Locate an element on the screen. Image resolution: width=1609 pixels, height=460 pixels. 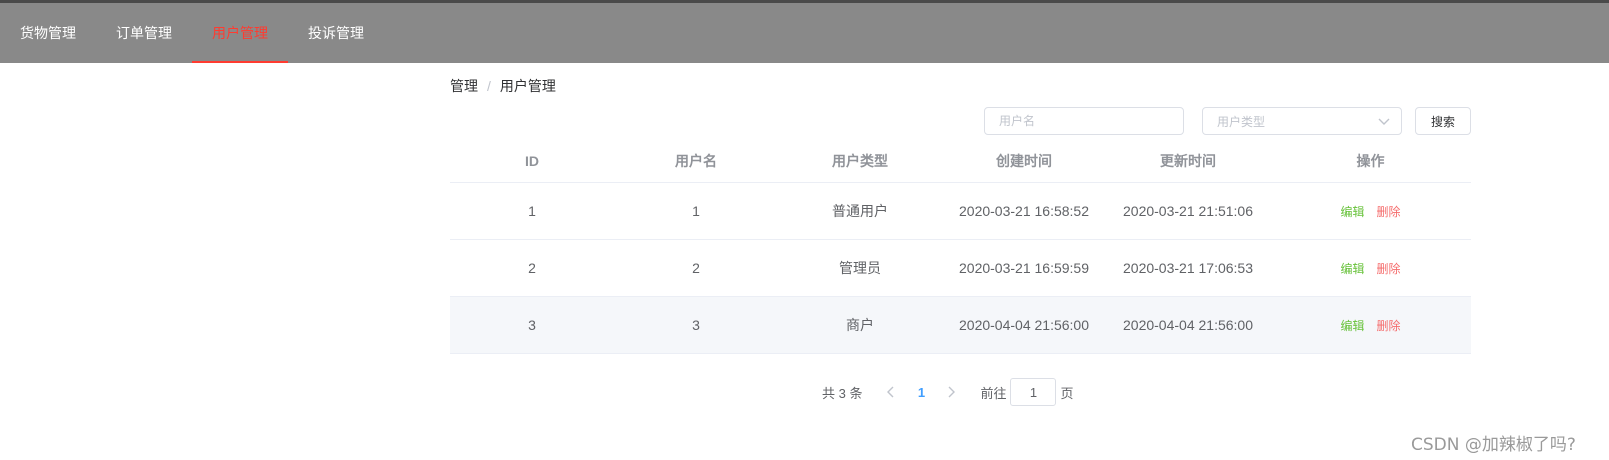
breadcrumb-current: 用户管理 is located at coordinates (527, 86).